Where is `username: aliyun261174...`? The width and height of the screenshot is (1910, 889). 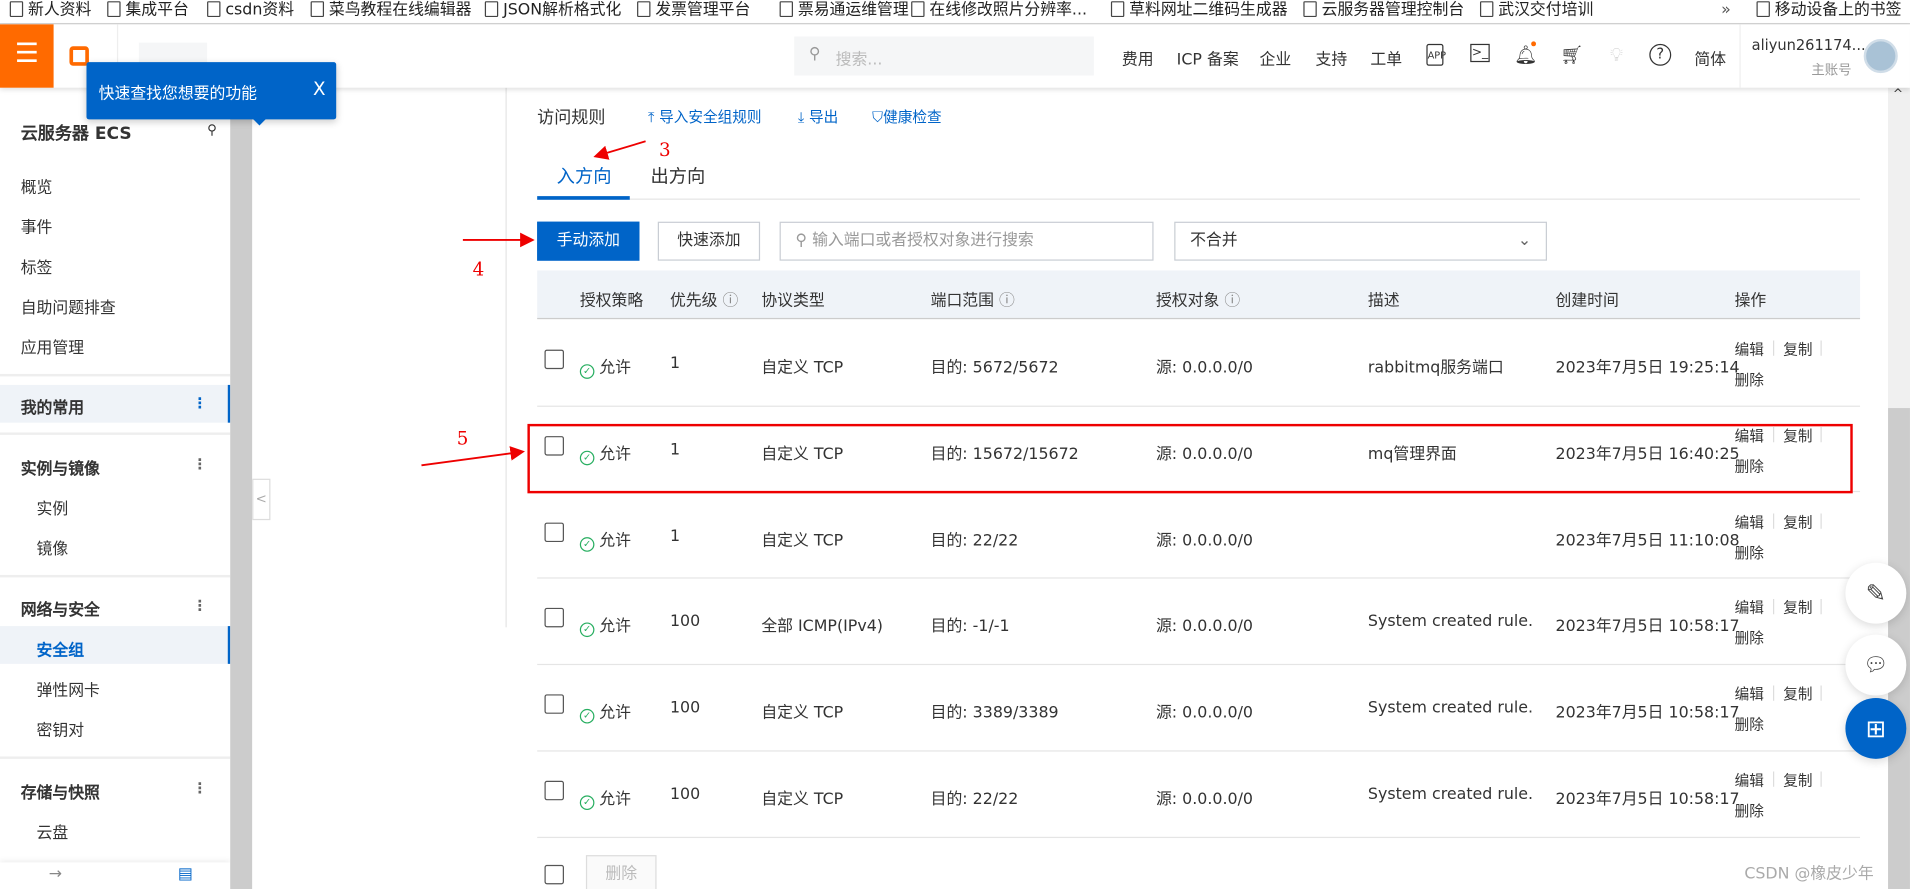 username: aliyun261174... is located at coordinates (1809, 45).